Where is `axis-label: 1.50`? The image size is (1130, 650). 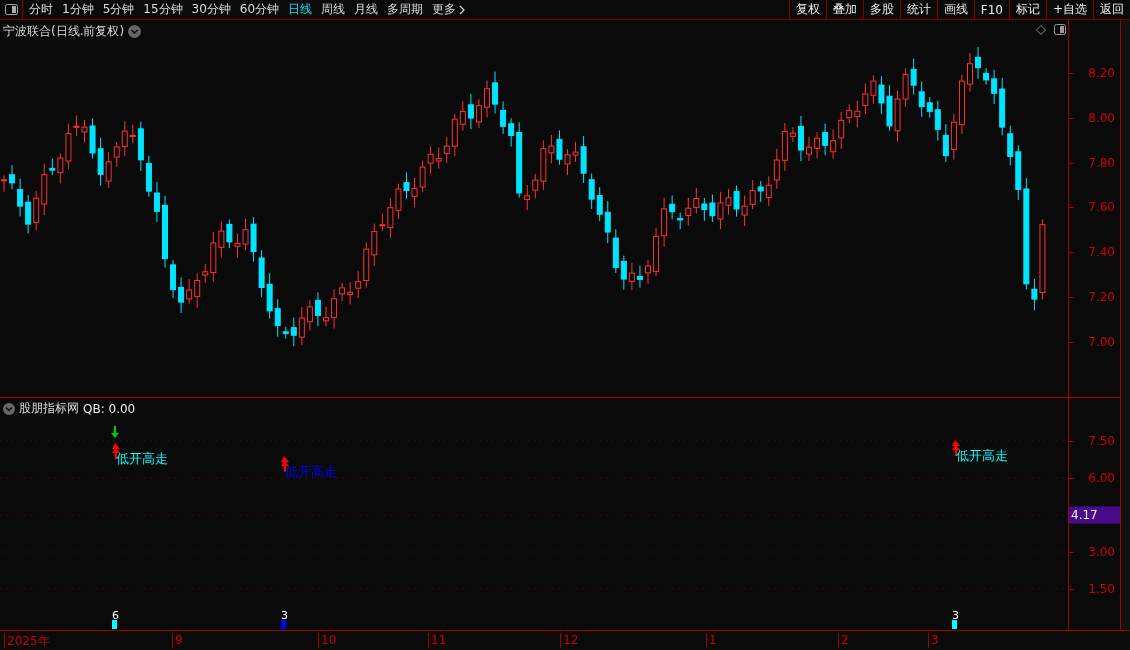
axis-label: 1.50 is located at coordinates (1101, 589).